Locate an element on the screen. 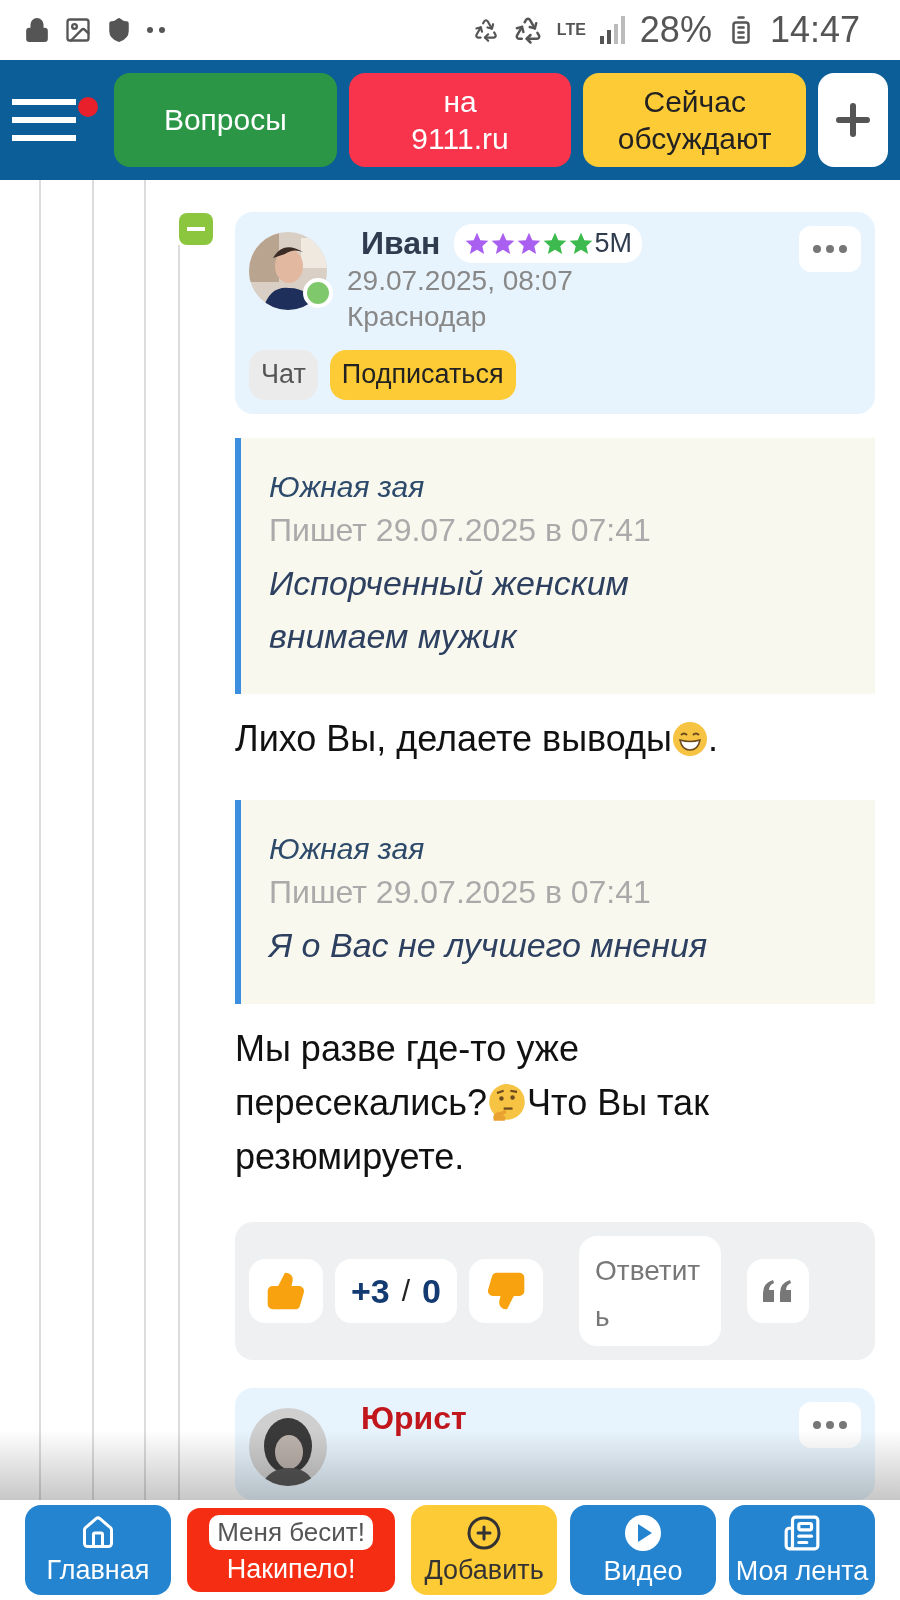  tab-bar-button: Главная is located at coordinates (98, 1550).